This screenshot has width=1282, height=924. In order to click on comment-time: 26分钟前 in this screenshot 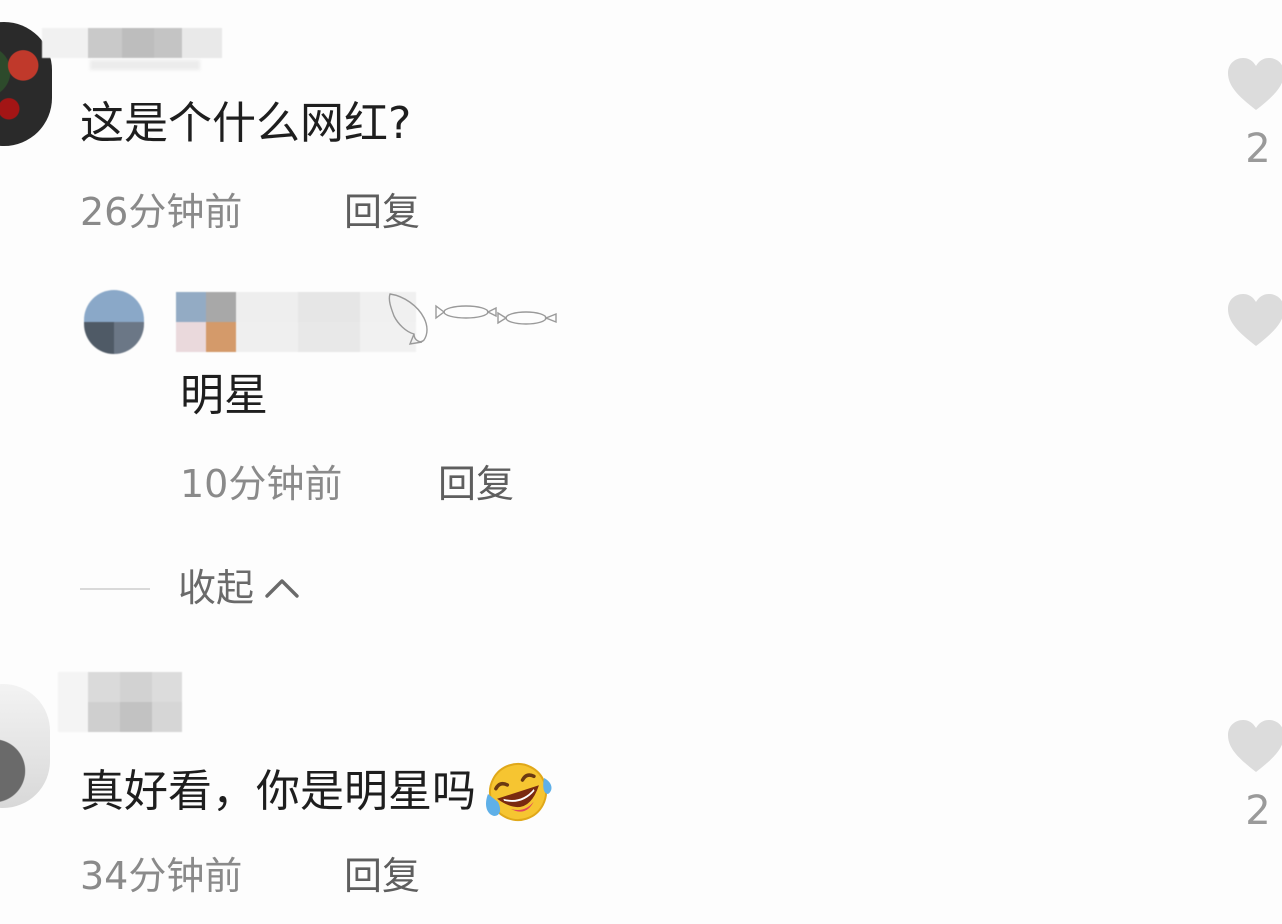, I will do `click(161, 212)`.